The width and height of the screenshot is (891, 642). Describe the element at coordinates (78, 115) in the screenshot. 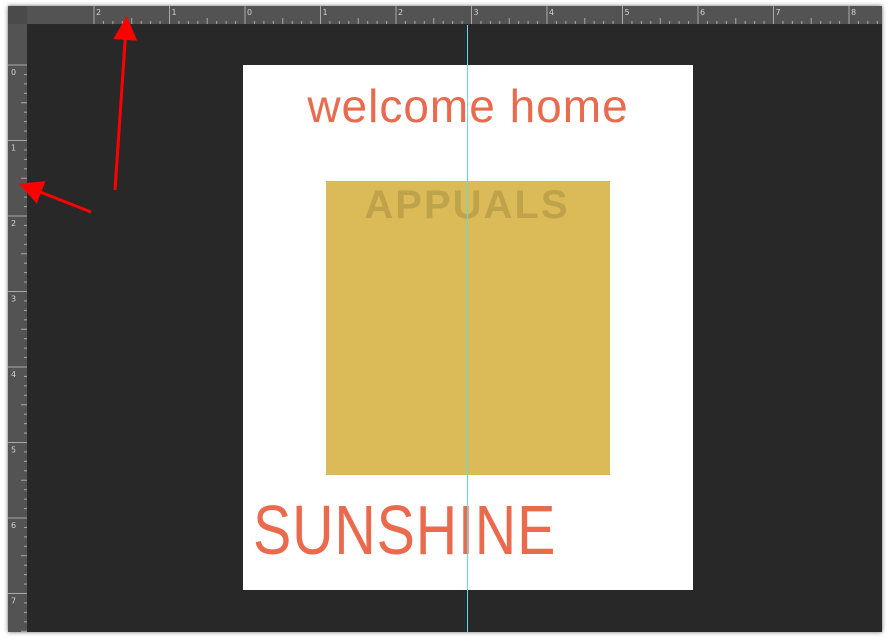

I see `annotation-arrows` at that location.